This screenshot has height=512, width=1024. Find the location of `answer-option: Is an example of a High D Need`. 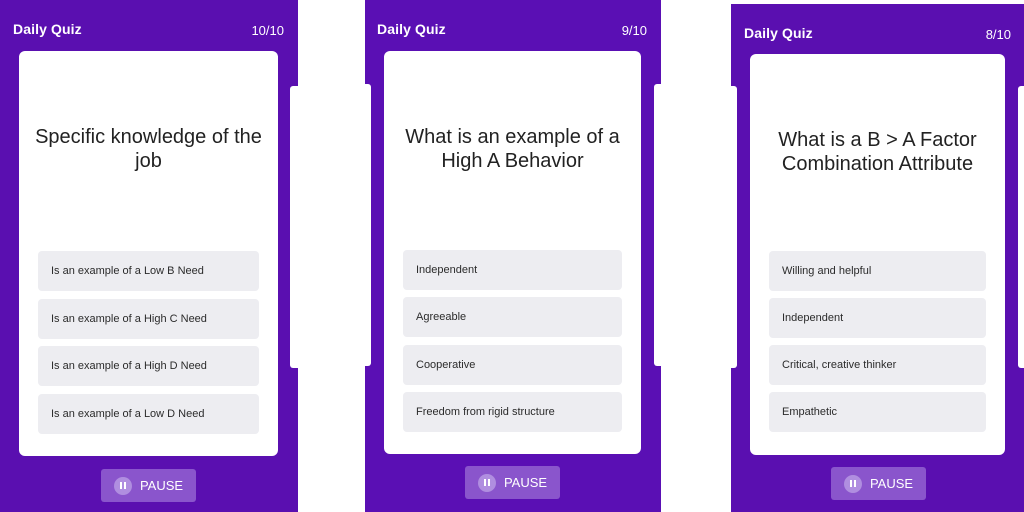

answer-option: Is an example of a High D Need is located at coordinates (148, 366).